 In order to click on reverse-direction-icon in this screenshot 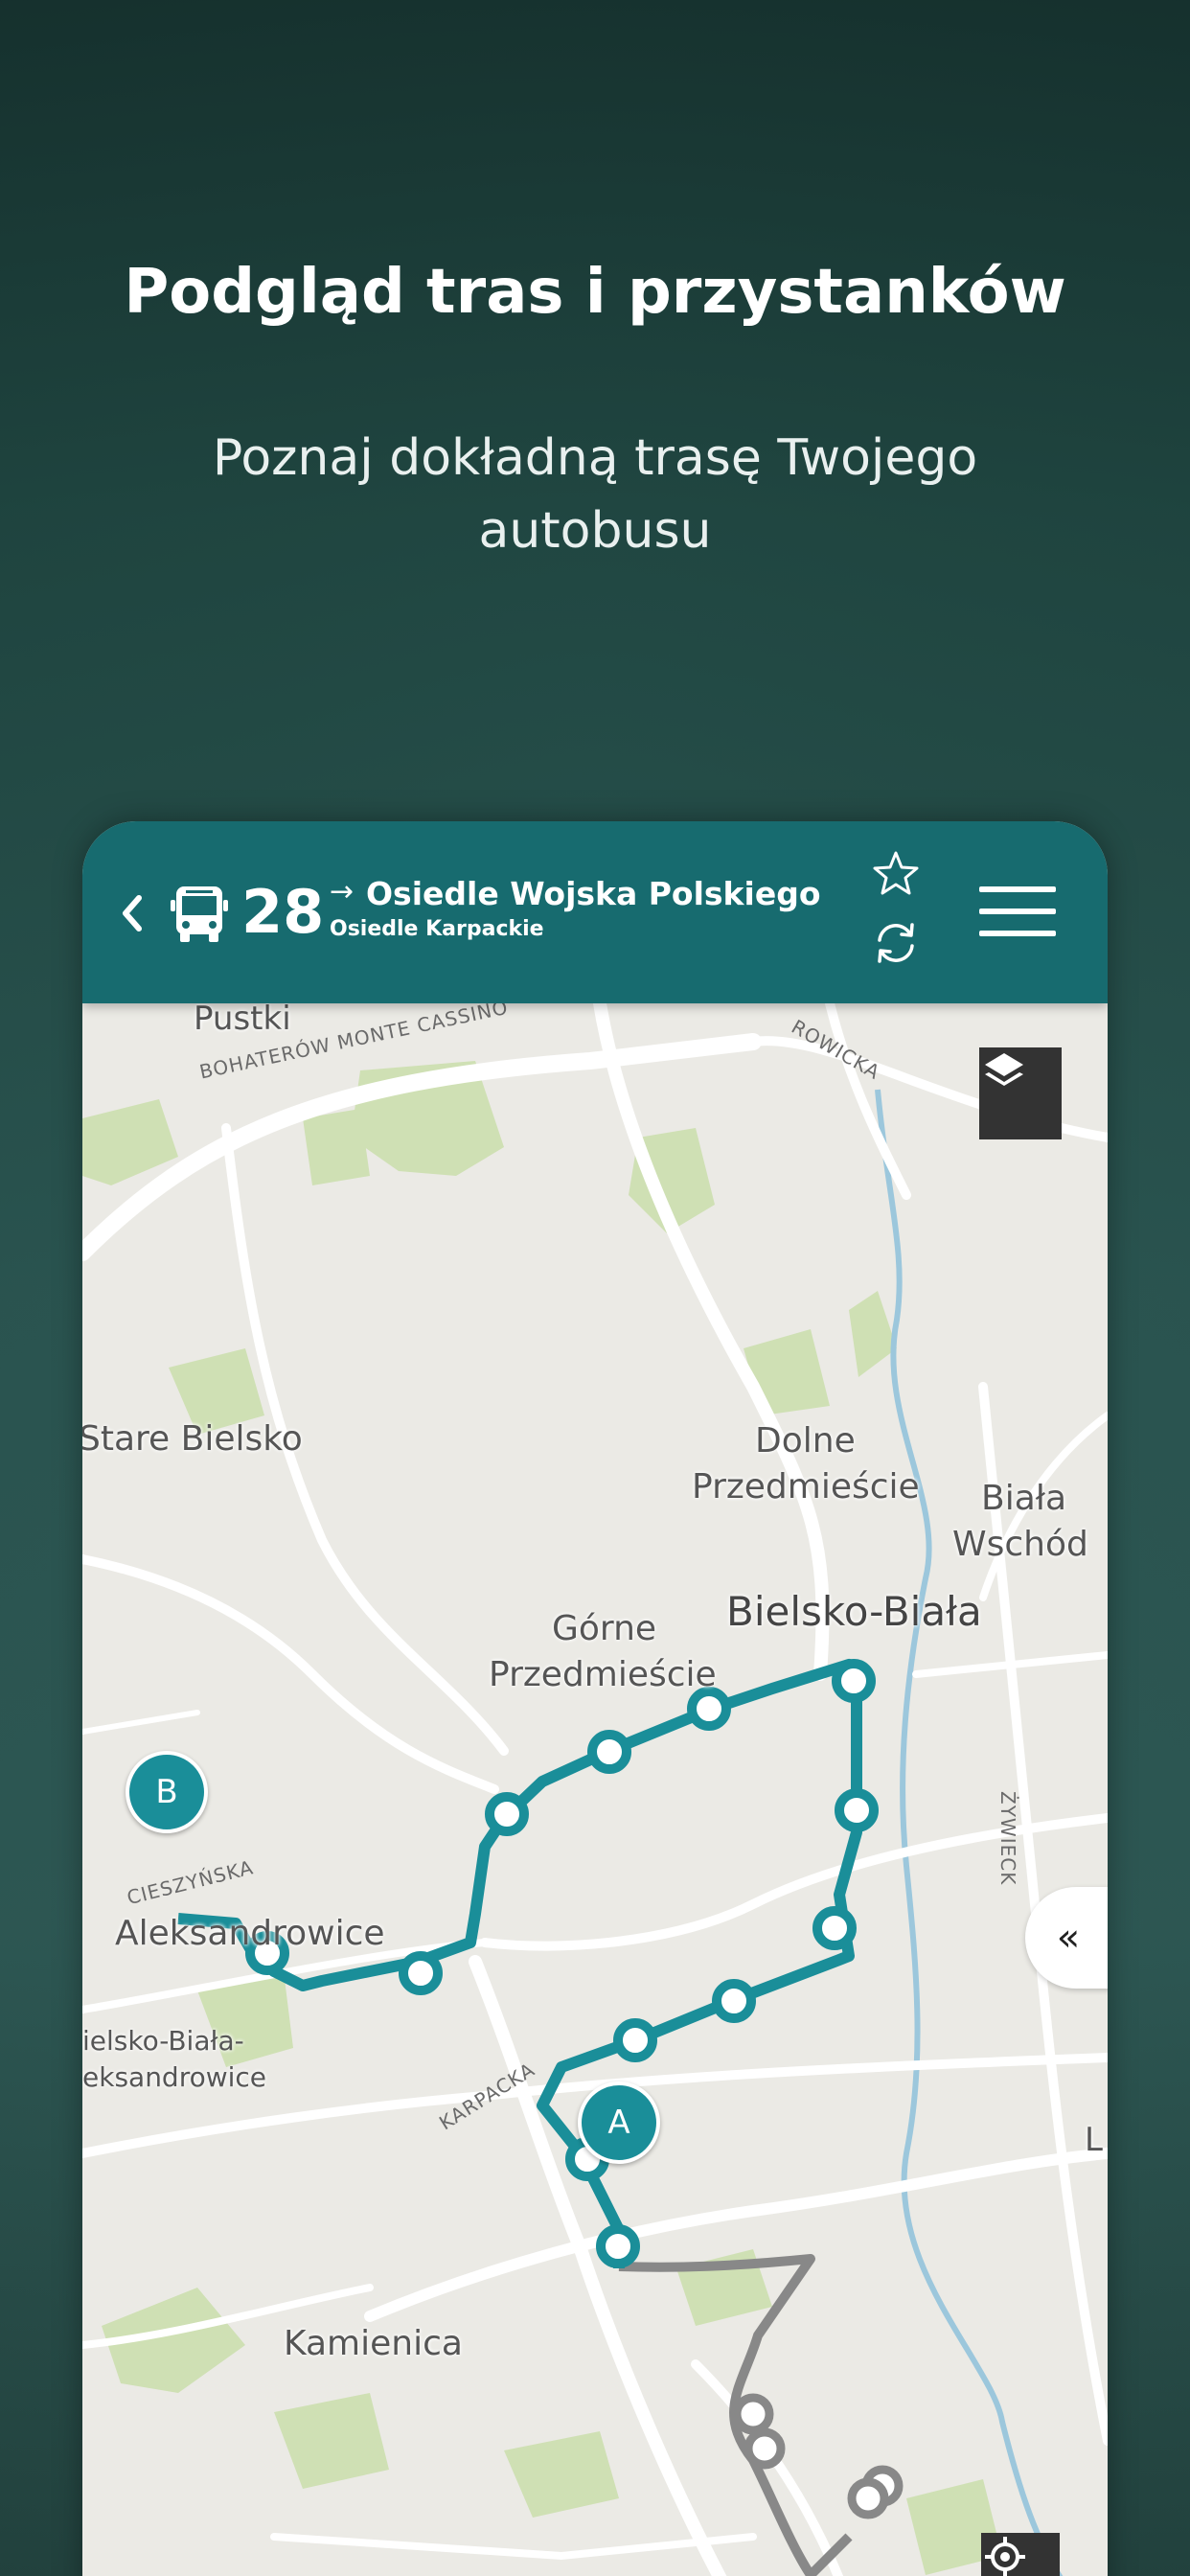, I will do `click(896, 943)`.